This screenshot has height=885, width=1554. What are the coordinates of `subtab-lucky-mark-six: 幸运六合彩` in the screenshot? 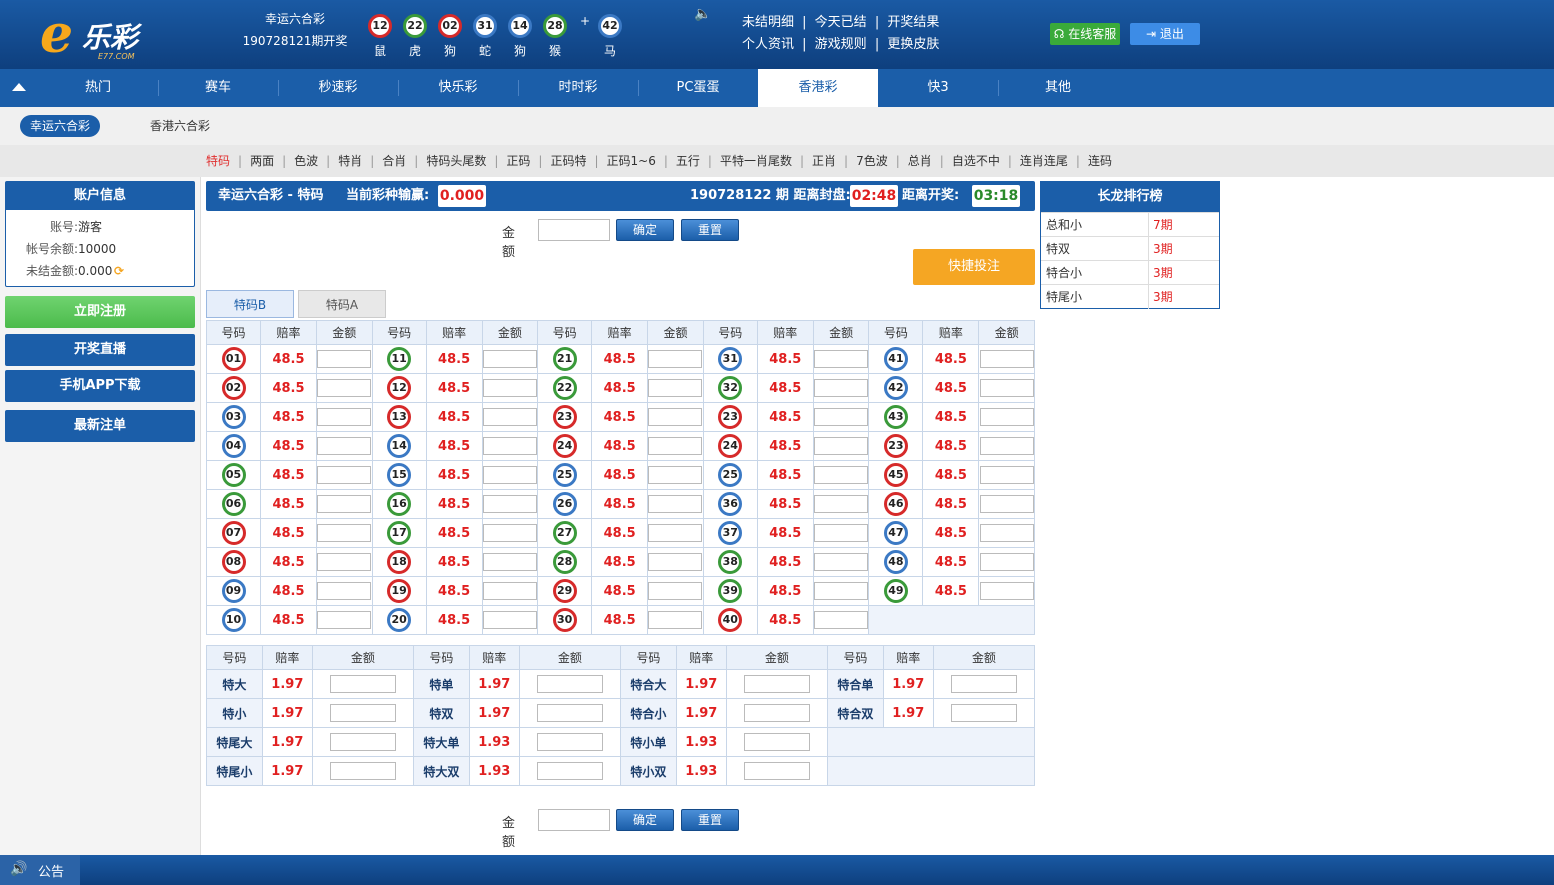 It's located at (60, 126).